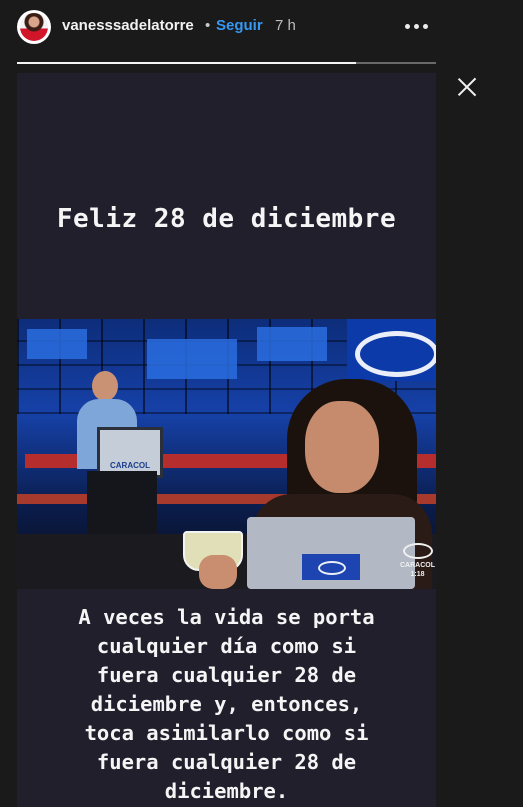  Describe the element at coordinates (285, 25) in the screenshot. I see `timestamp: 7 h` at that location.